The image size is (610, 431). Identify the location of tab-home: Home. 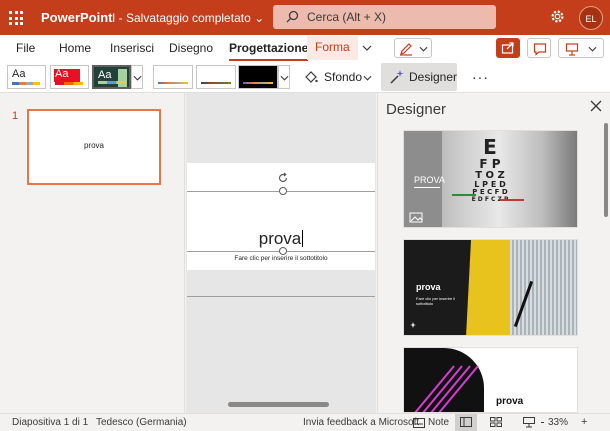
(75, 48).